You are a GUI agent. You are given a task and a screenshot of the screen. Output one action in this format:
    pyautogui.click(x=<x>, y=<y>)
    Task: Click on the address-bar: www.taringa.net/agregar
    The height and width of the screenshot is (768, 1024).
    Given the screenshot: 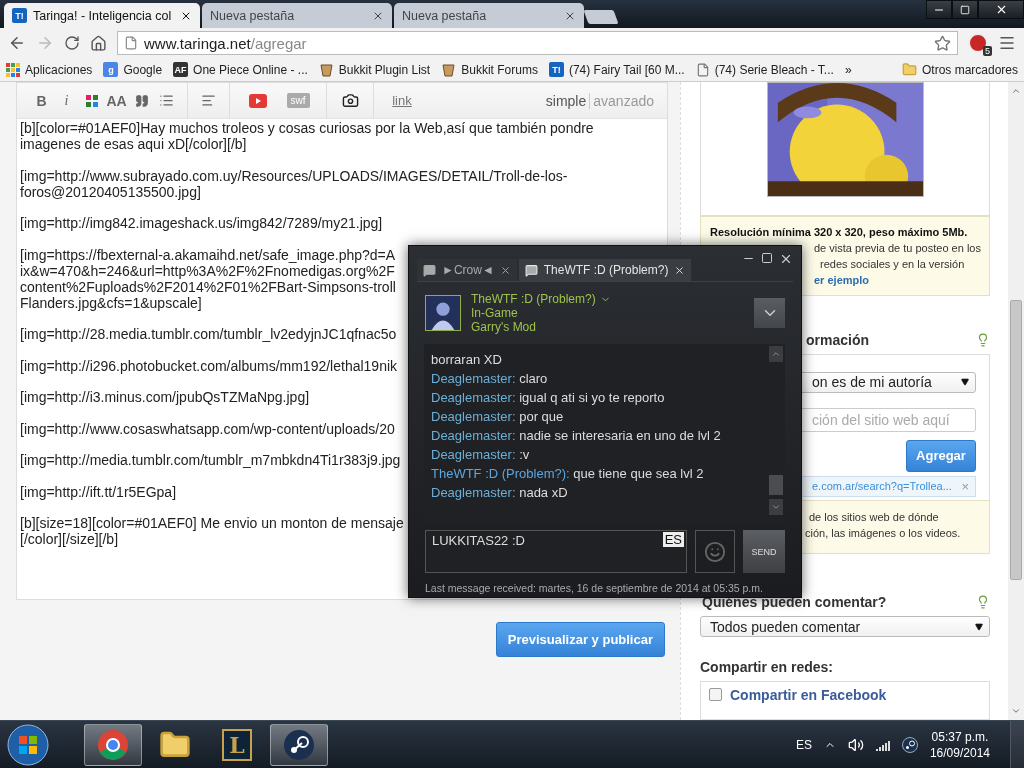 What is the action you would take?
    pyautogui.click(x=537, y=43)
    